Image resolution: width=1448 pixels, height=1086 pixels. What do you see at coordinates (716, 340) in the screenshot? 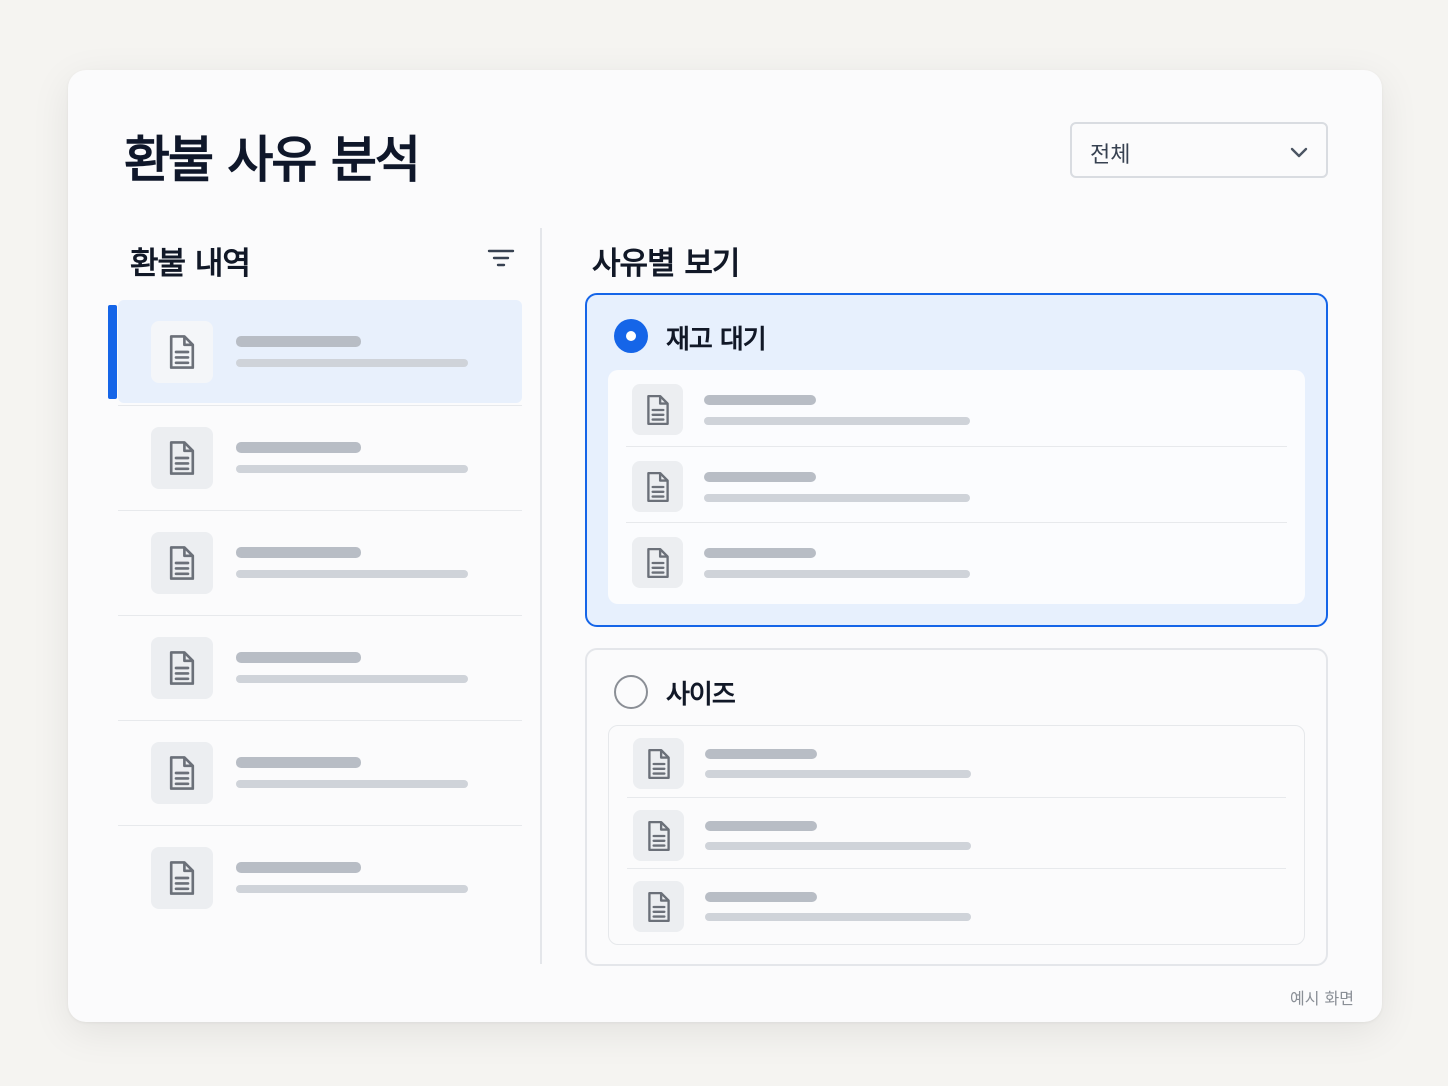
I see `reason-label: 재고 대기` at bounding box center [716, 340].